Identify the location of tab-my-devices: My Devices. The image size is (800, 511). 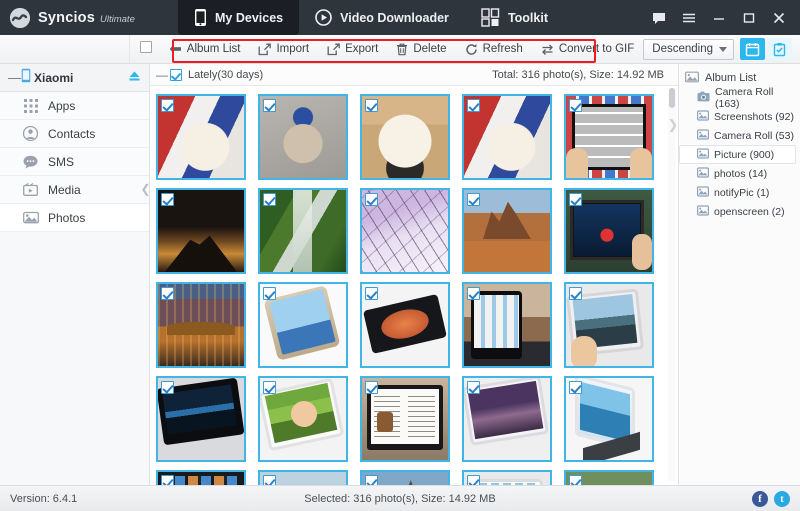
(239, 17).